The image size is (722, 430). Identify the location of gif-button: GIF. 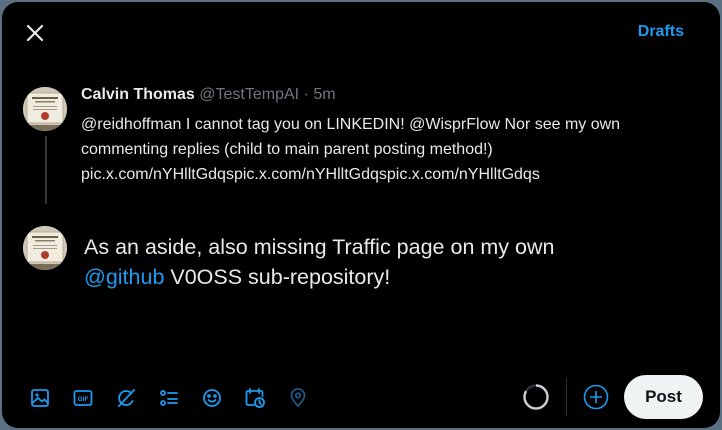
(83, 398).